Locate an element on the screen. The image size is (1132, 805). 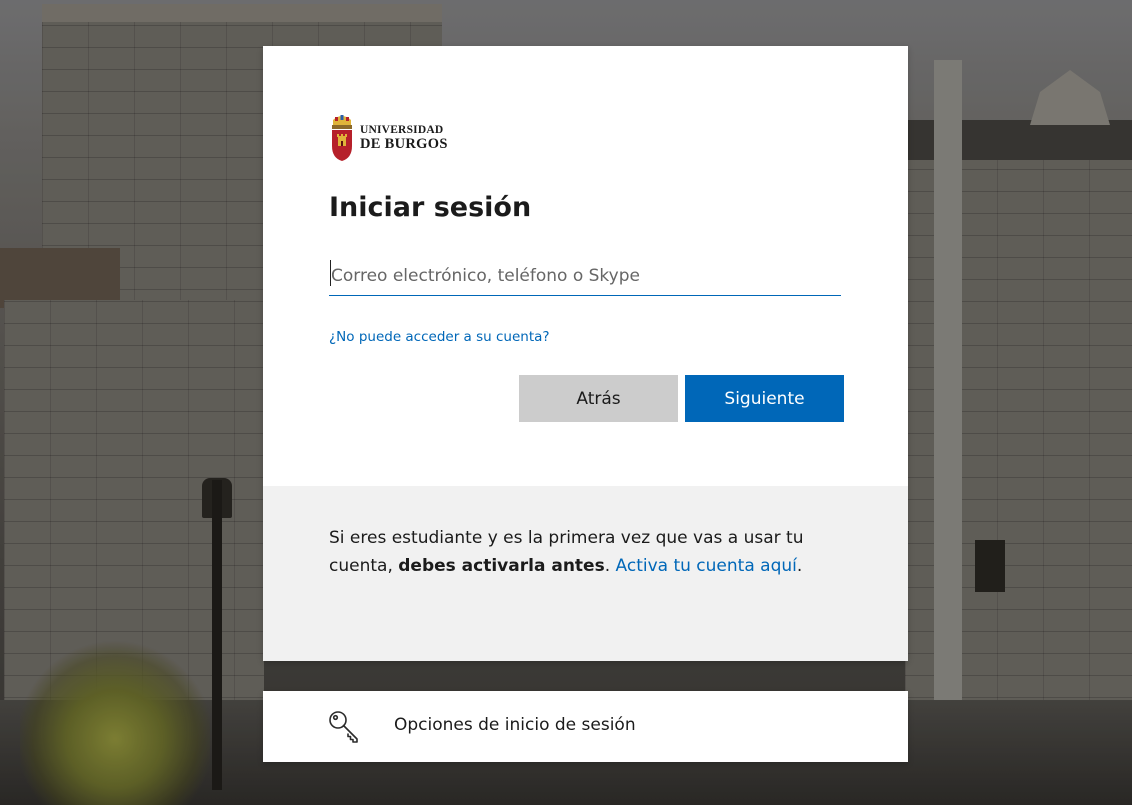
notice-bold: debes activarla antes is located at coordinates (501, 566).